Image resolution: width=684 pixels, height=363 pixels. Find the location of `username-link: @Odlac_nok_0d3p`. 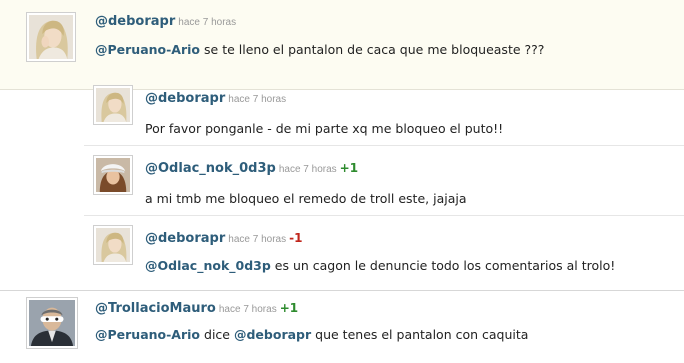

username-link: @Odlac_nok_0d3p is located at coordinates (210, 168).